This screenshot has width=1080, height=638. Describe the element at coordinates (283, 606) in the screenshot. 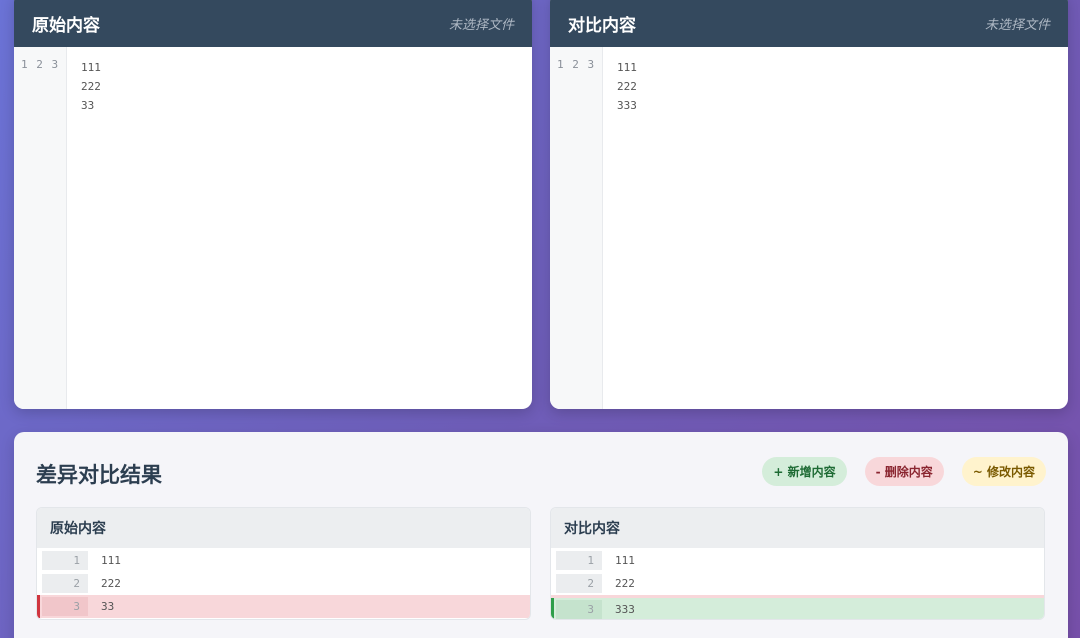

I see `diff-row-removed: 3 33` at that location.